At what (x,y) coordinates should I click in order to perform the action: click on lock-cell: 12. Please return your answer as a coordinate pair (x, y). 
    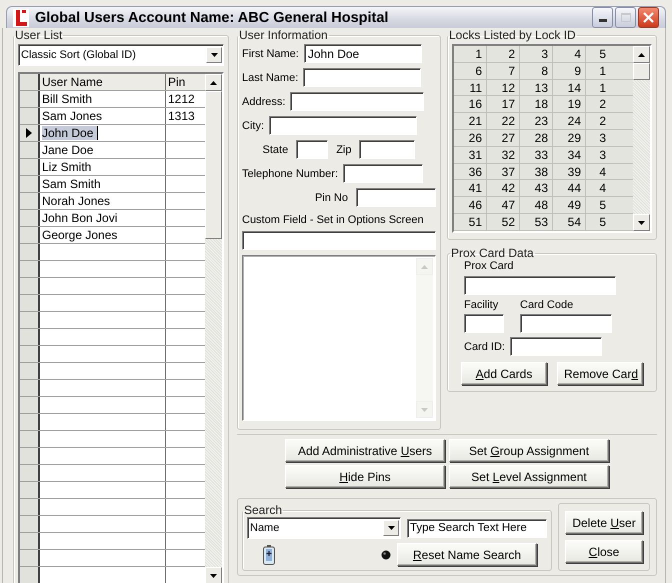
    Looking at the image, I should click on (503, 88).